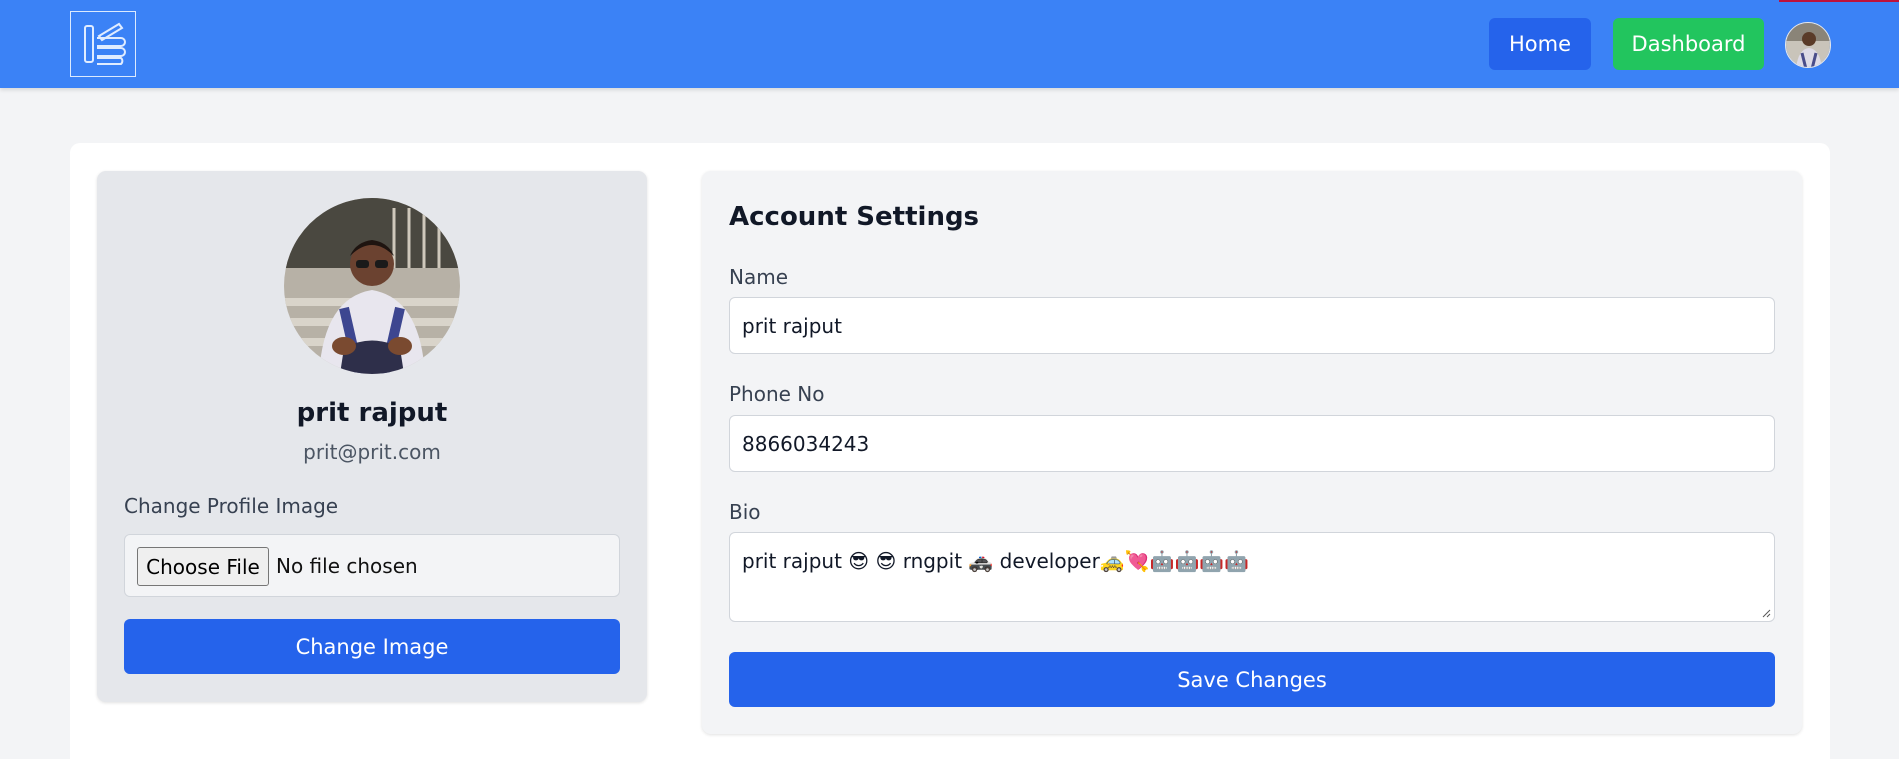  Describe the element at coordinates (372, 646) in the screenshot. I see `change-image-button: Change Image` at that location.